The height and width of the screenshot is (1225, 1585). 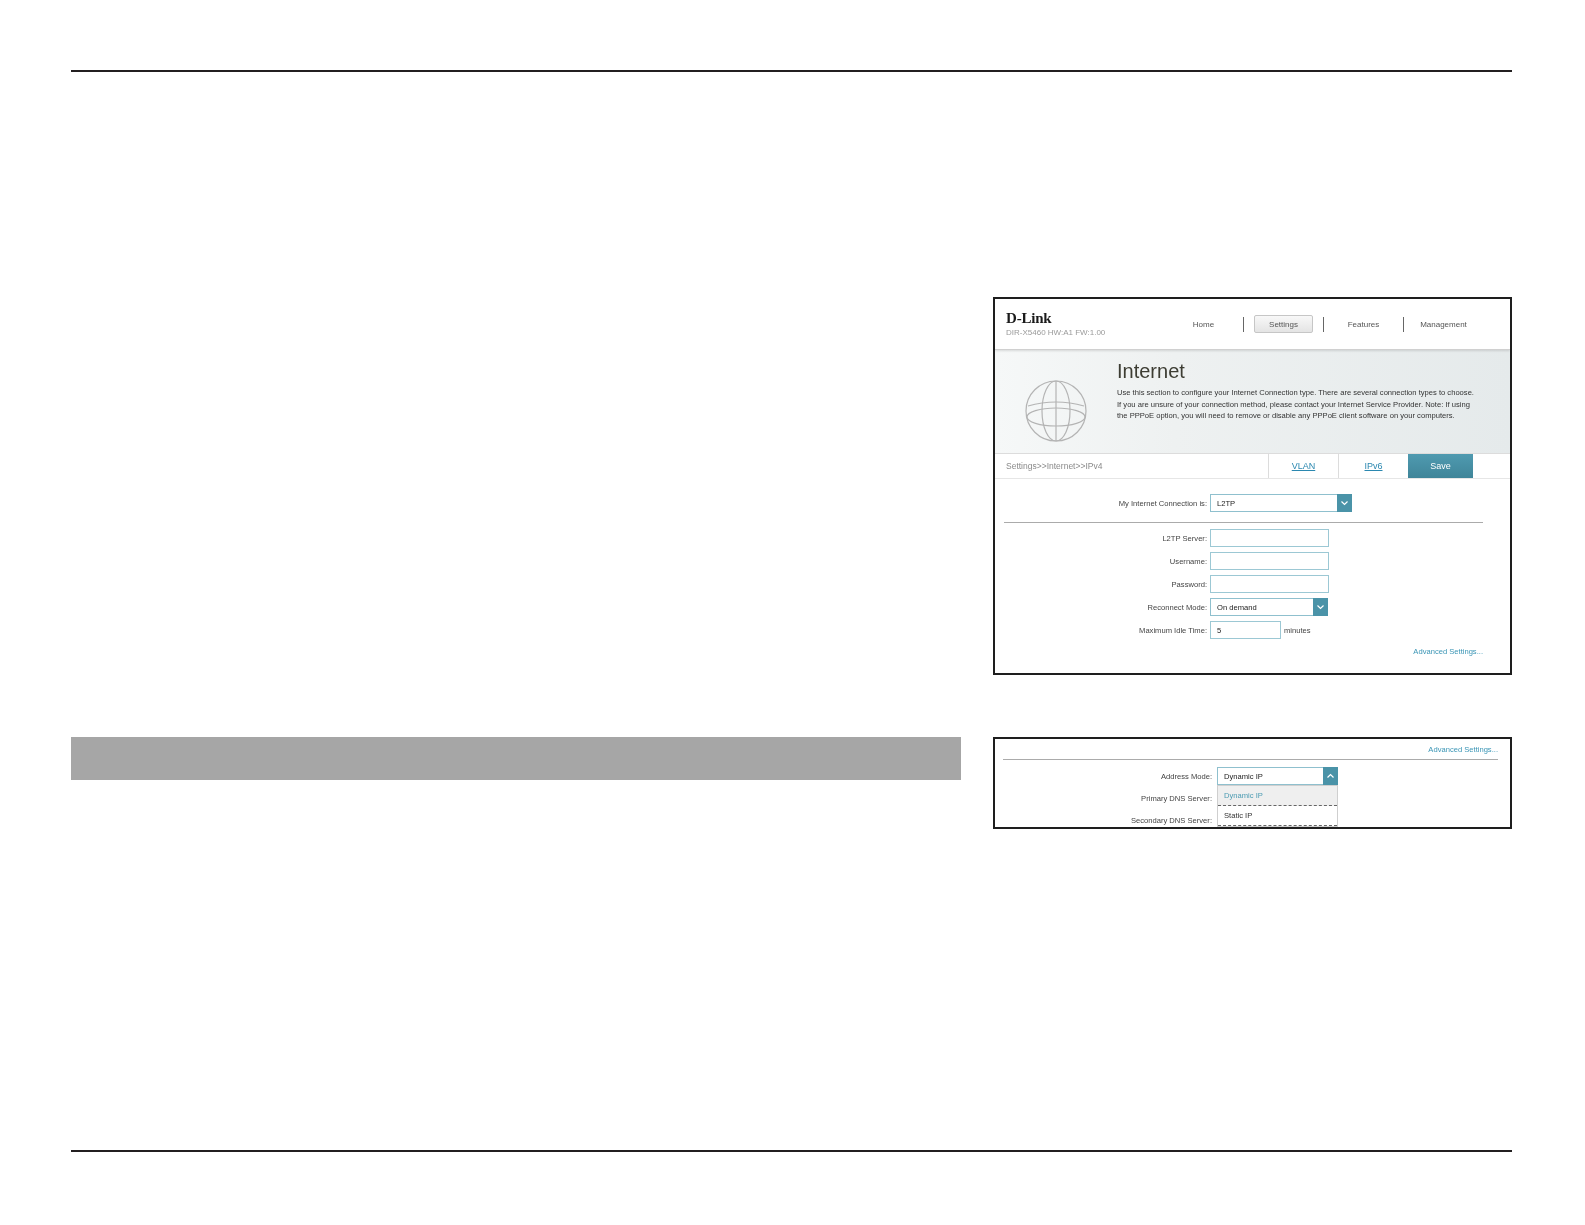 I want to click on save-button: Save, so click(x=1440, y=466).